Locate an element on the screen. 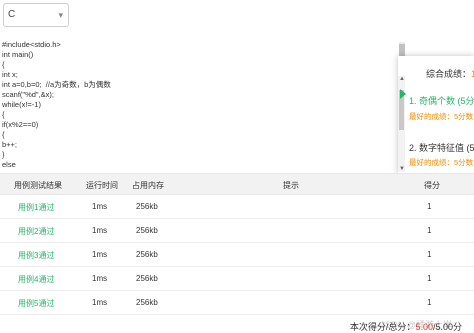 The width and height of the screenshot is (474, 333). code-line: while(x!=-1) is located at coordinates (21, 104).